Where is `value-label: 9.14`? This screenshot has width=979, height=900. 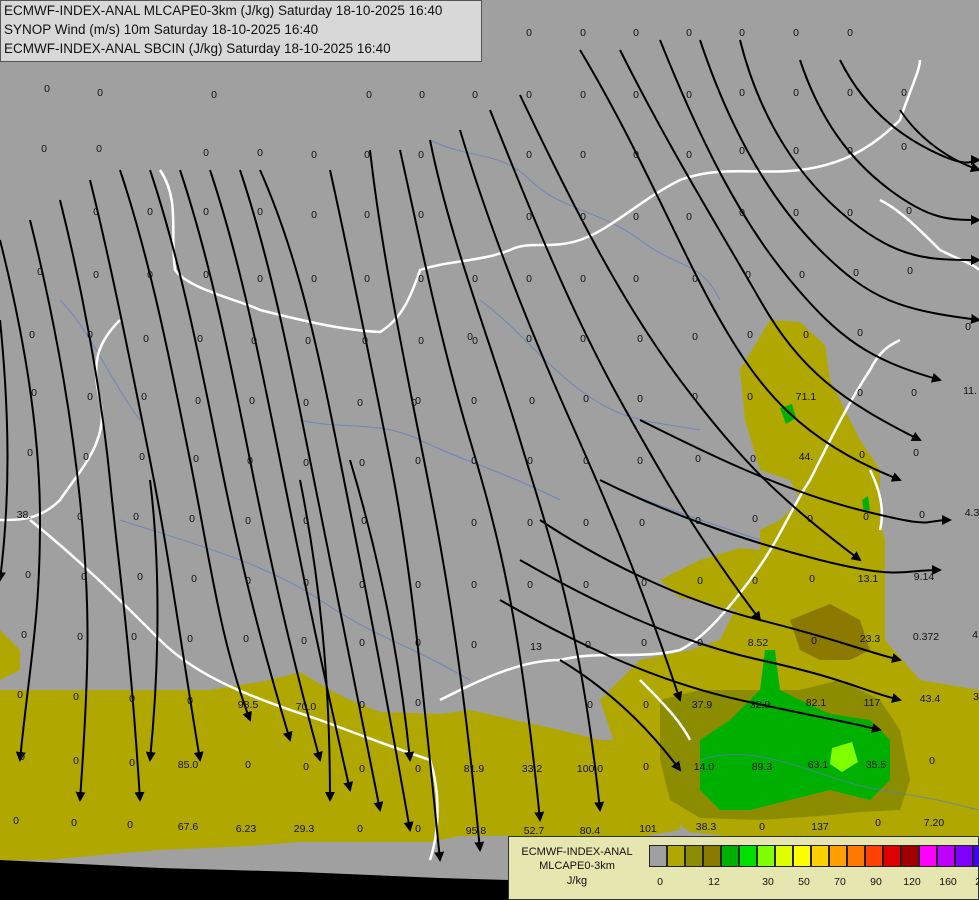 value-label: 9.14 is located at coordinates (924, 577).